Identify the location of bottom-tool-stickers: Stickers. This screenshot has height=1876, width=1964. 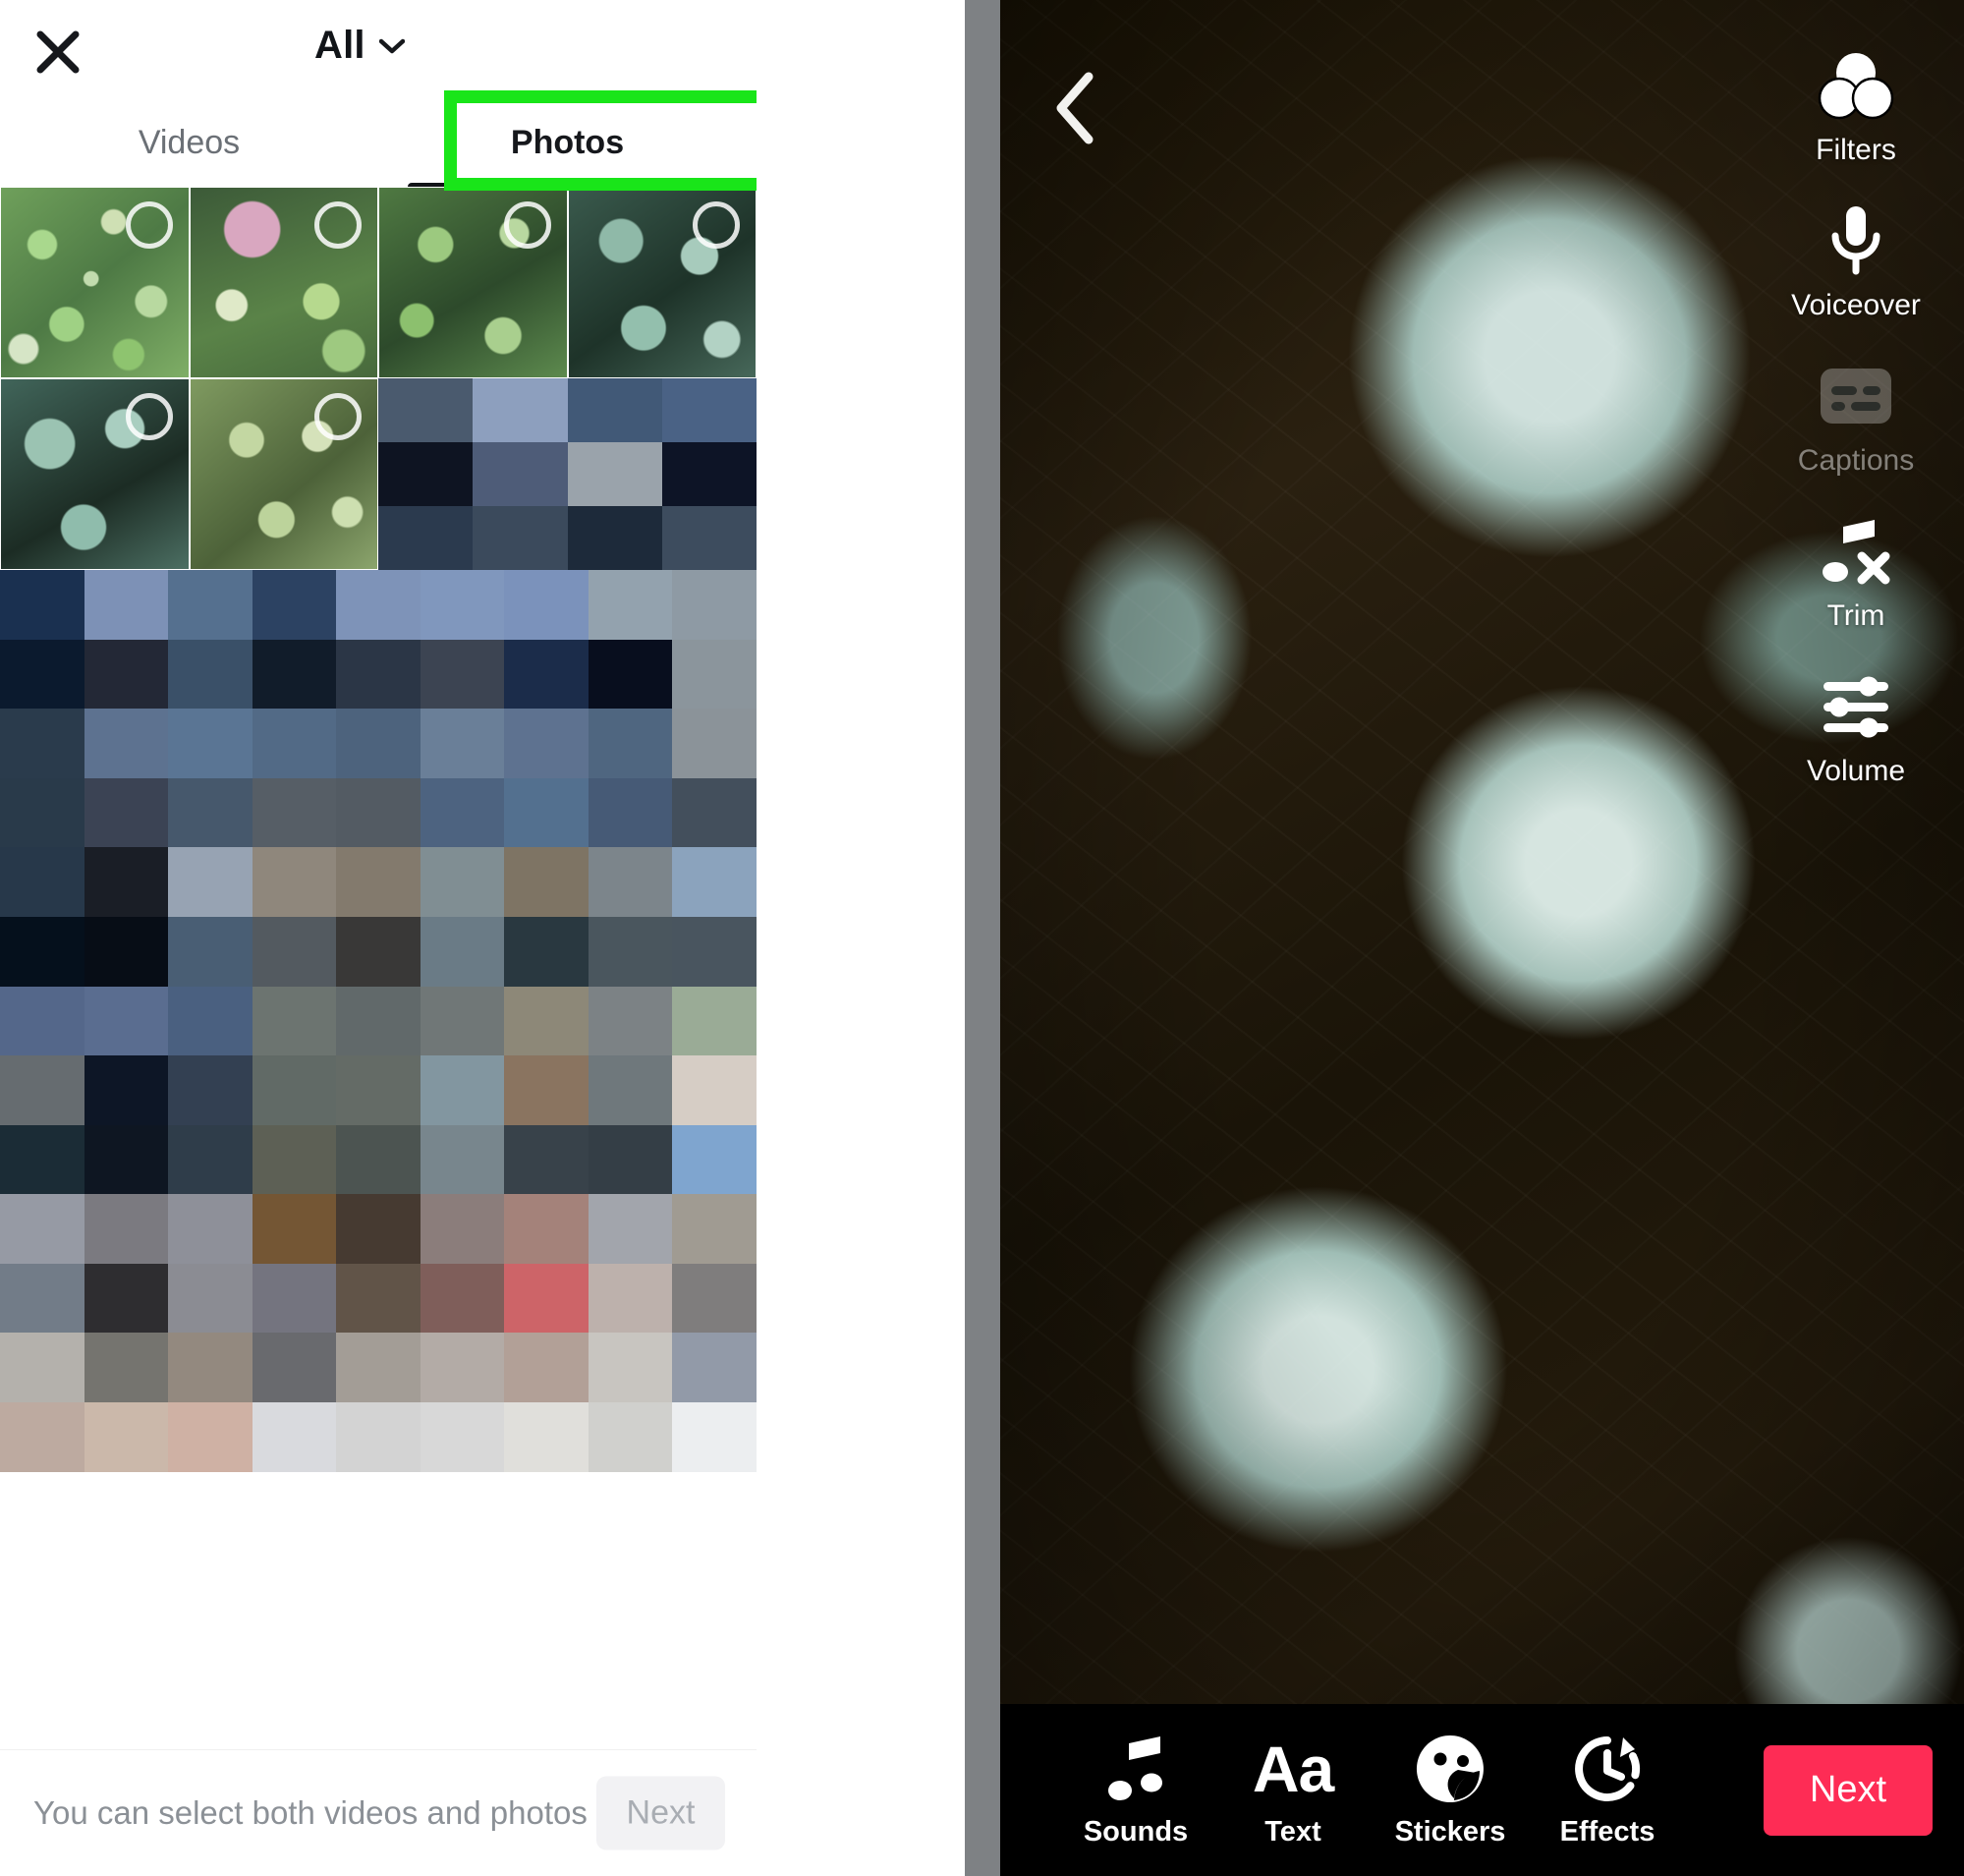
(1451, 1790).